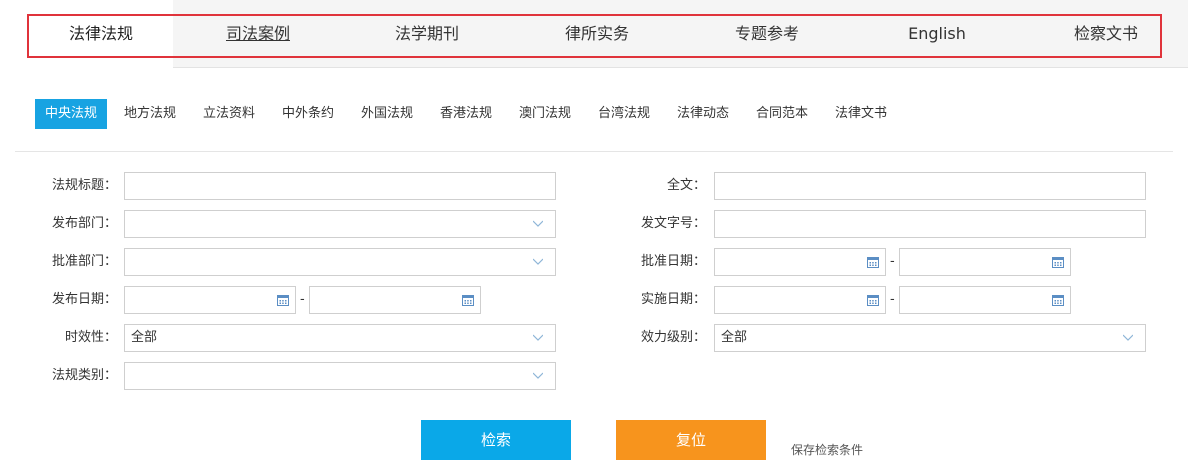 The image size is (1188, 468). Describe the element at coordinates (466, 114) in the screenshot. I see `subtab-hongkong-regulations: 香港法规` at that location.